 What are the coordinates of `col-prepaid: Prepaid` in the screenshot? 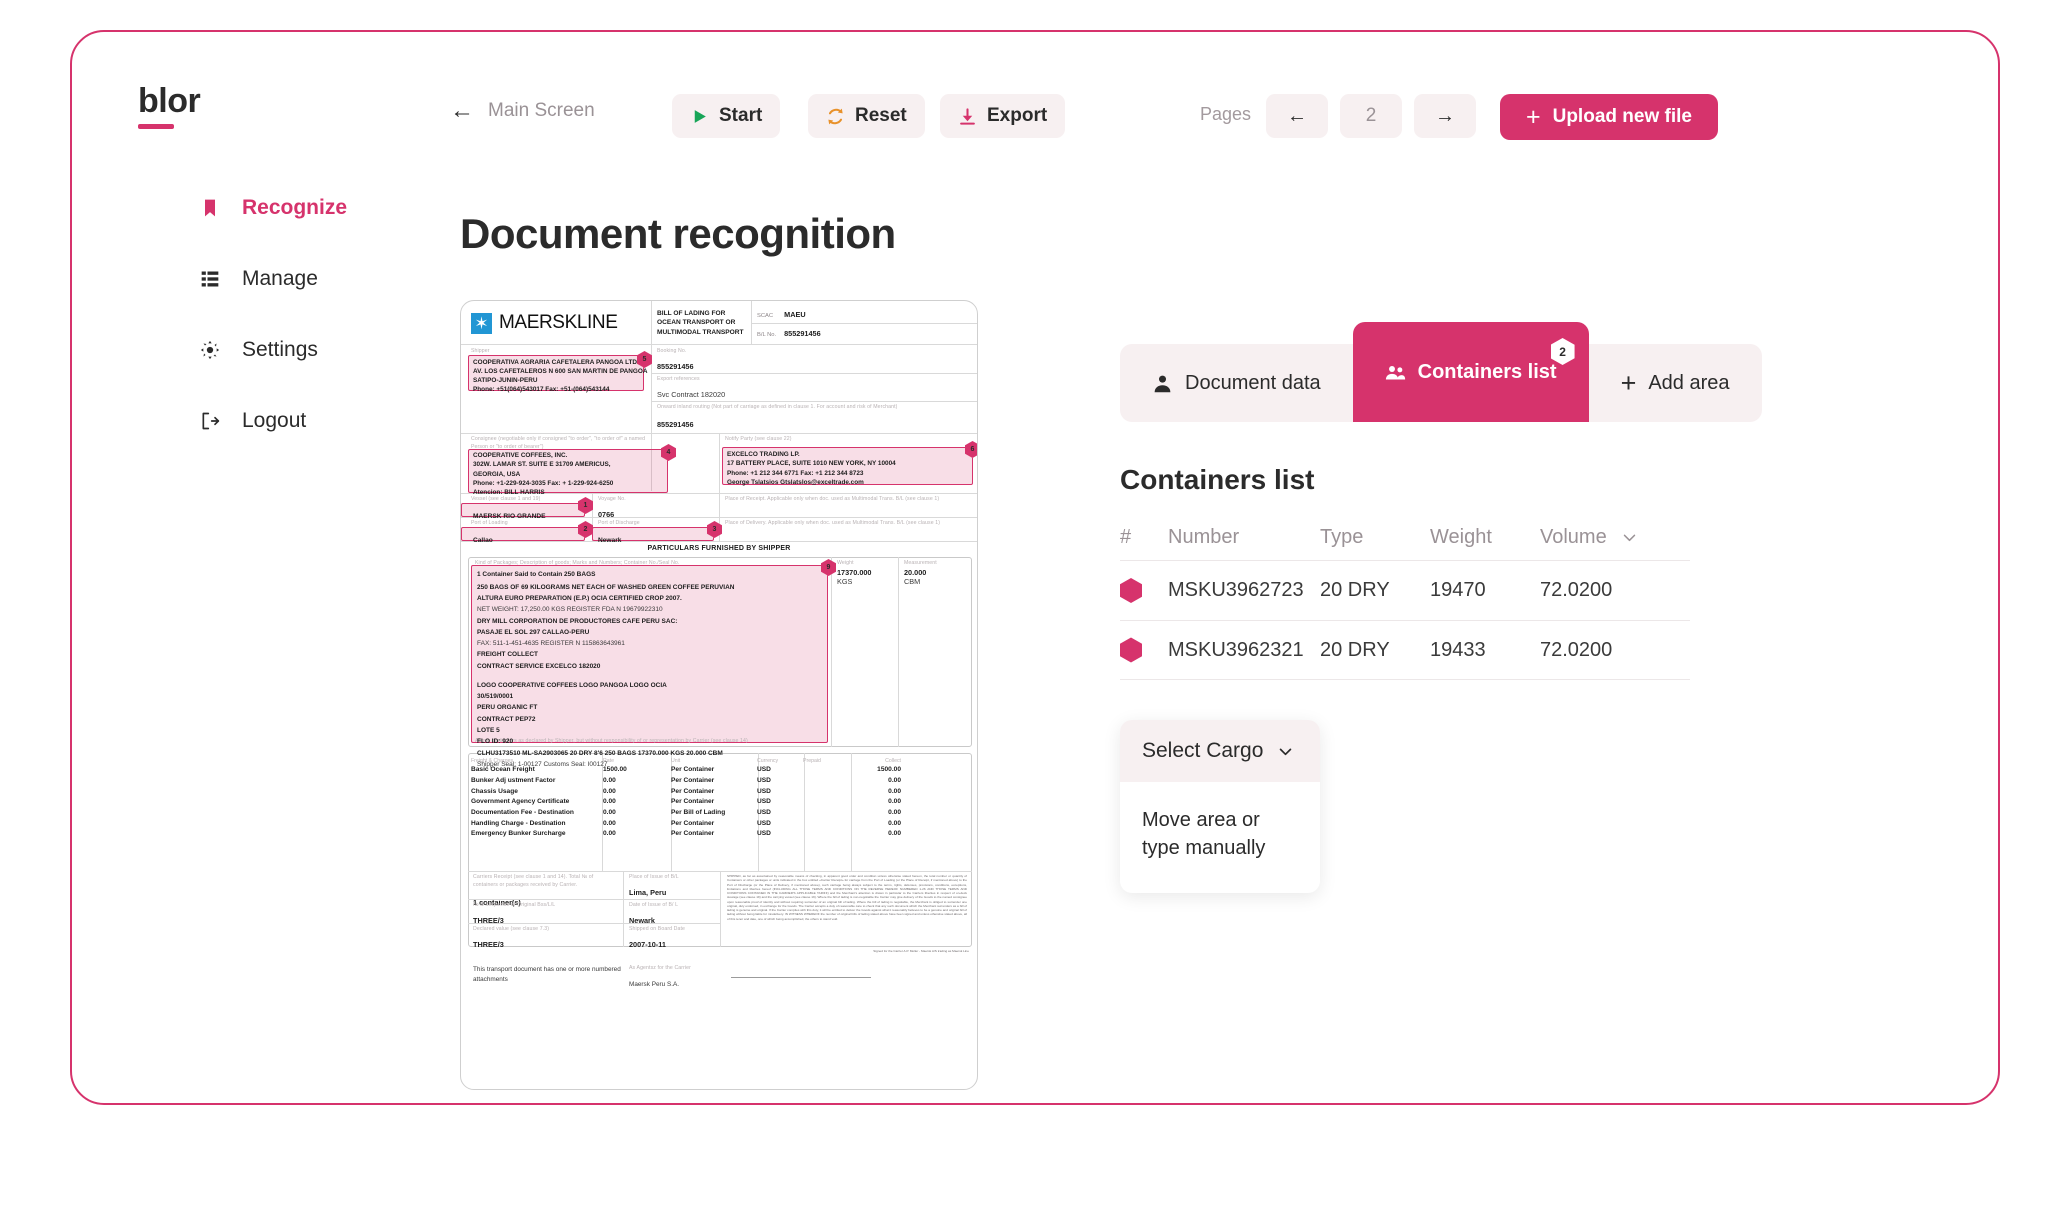 It's located at (812, 761).